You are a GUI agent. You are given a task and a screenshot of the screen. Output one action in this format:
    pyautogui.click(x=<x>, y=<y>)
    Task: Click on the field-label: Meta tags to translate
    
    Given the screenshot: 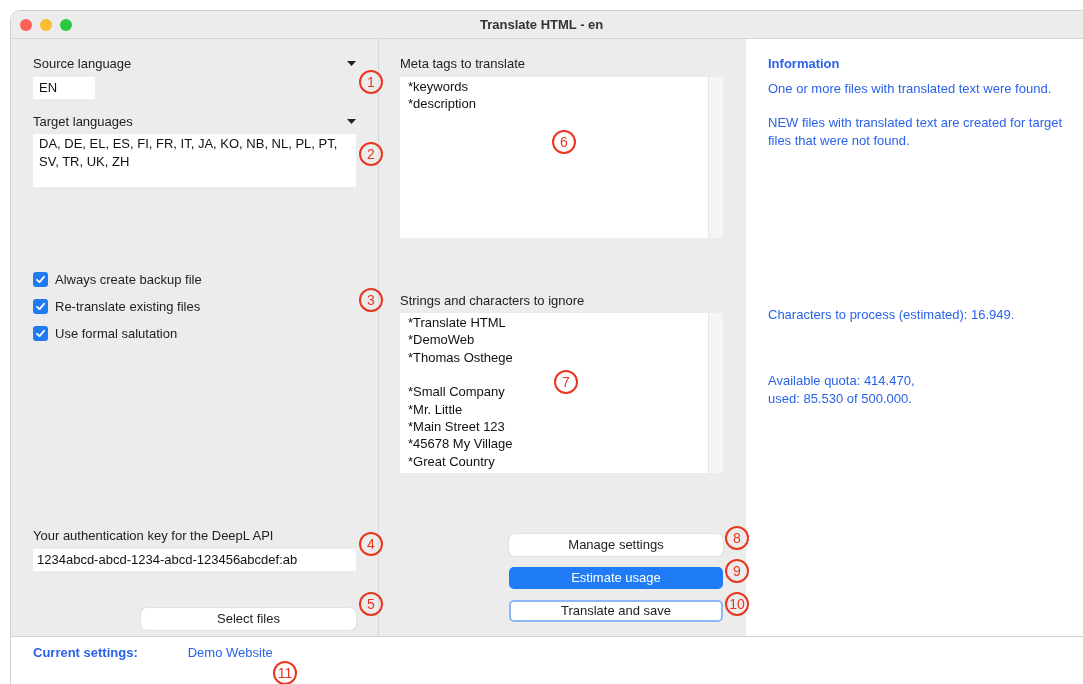 What is the action you would take?
    pyautogui.click(x=463, y=64)
    